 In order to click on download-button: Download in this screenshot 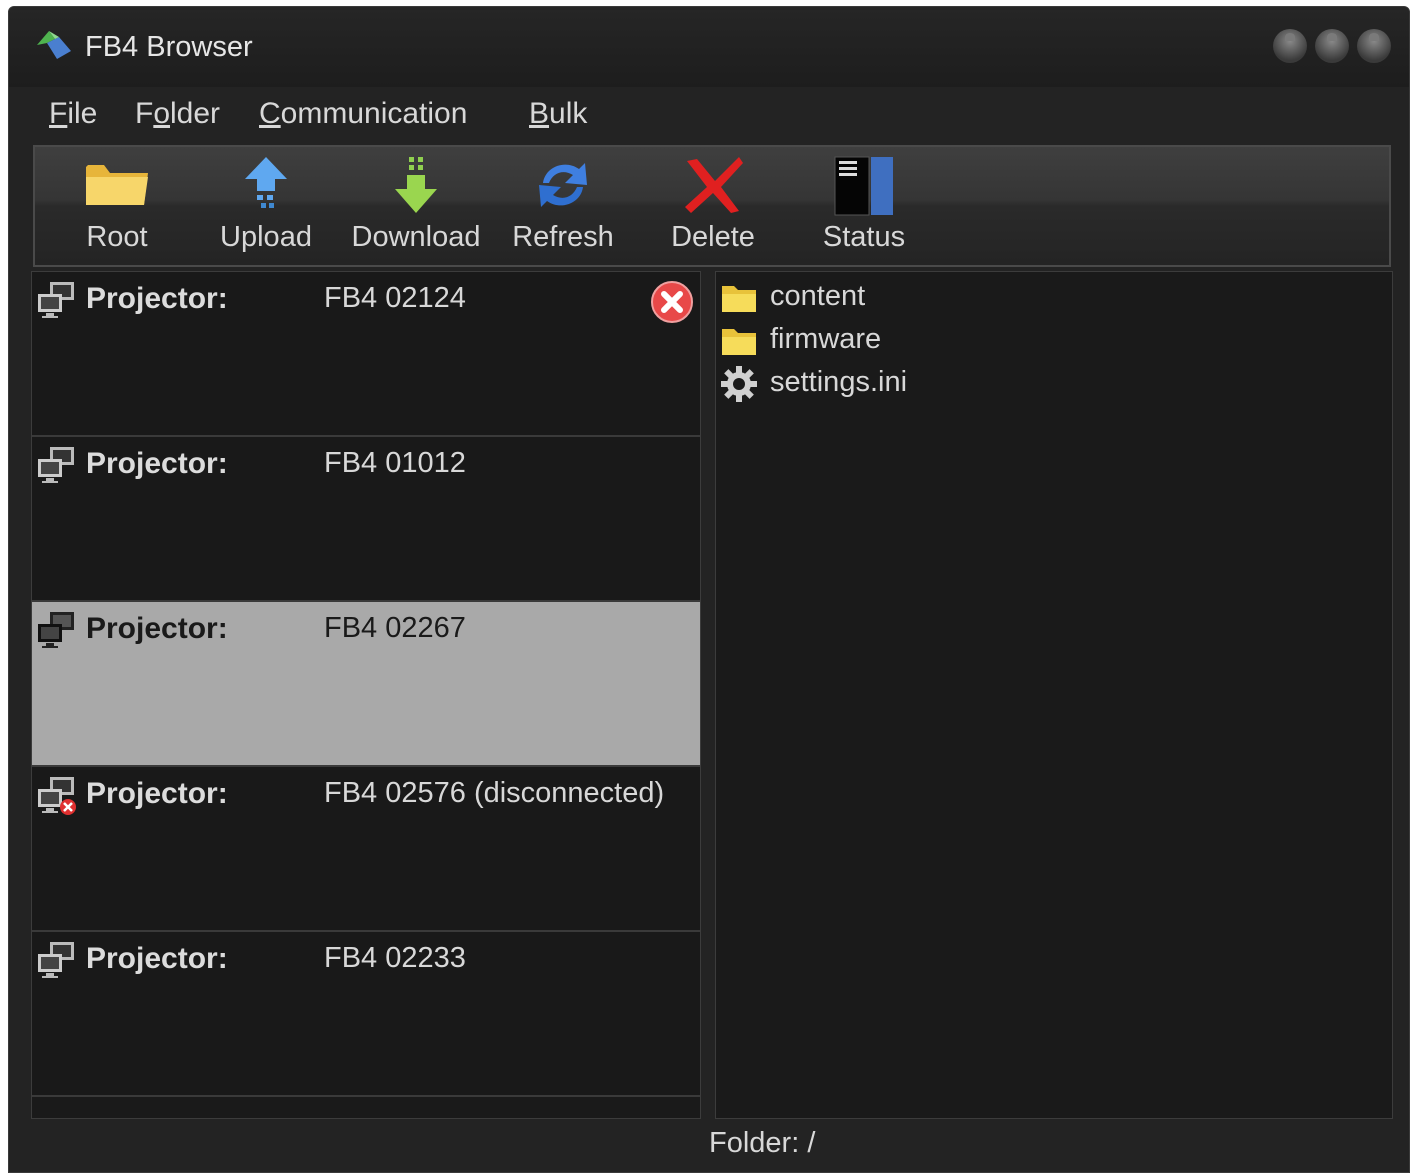, I will do `click(416, 206)`.